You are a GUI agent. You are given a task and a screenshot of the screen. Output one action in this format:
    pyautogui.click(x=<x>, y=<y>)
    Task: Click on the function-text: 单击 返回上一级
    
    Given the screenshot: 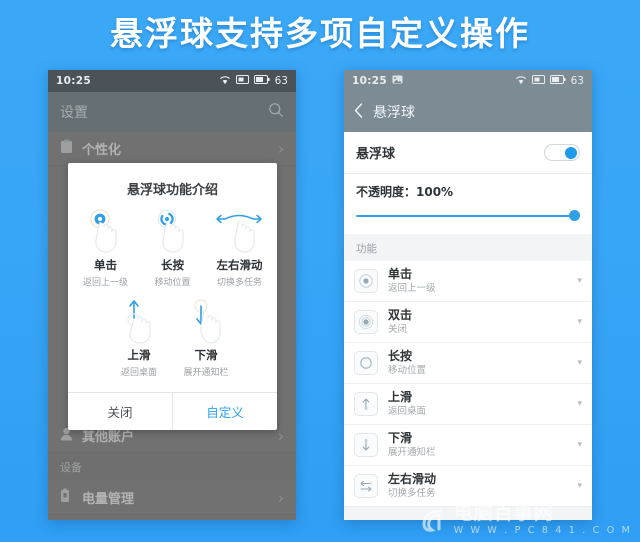 What is the action you would take?
    pyautogui.click(x=412, y=281)
    